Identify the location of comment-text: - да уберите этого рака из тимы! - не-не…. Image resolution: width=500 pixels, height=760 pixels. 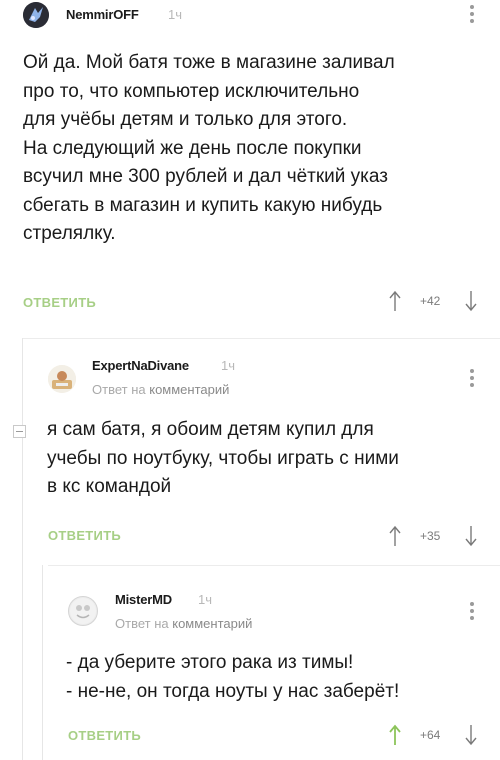
(233, 677).